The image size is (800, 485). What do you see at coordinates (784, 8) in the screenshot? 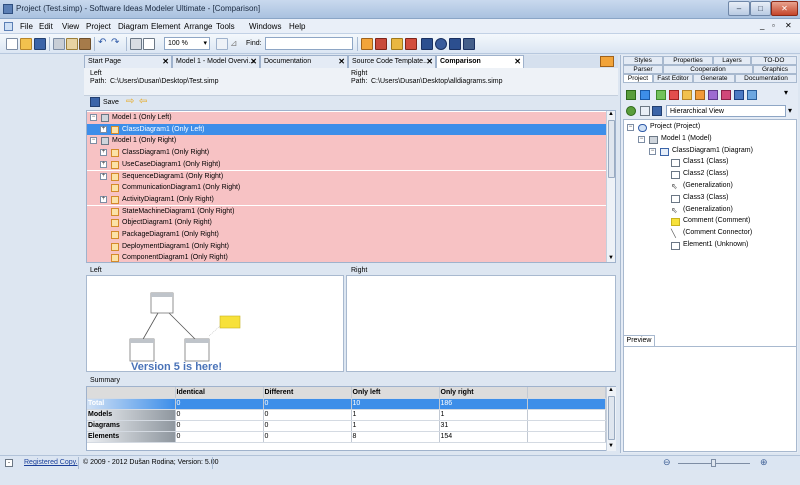
I see `close-button: ✕` at bounding box center [784, 8].